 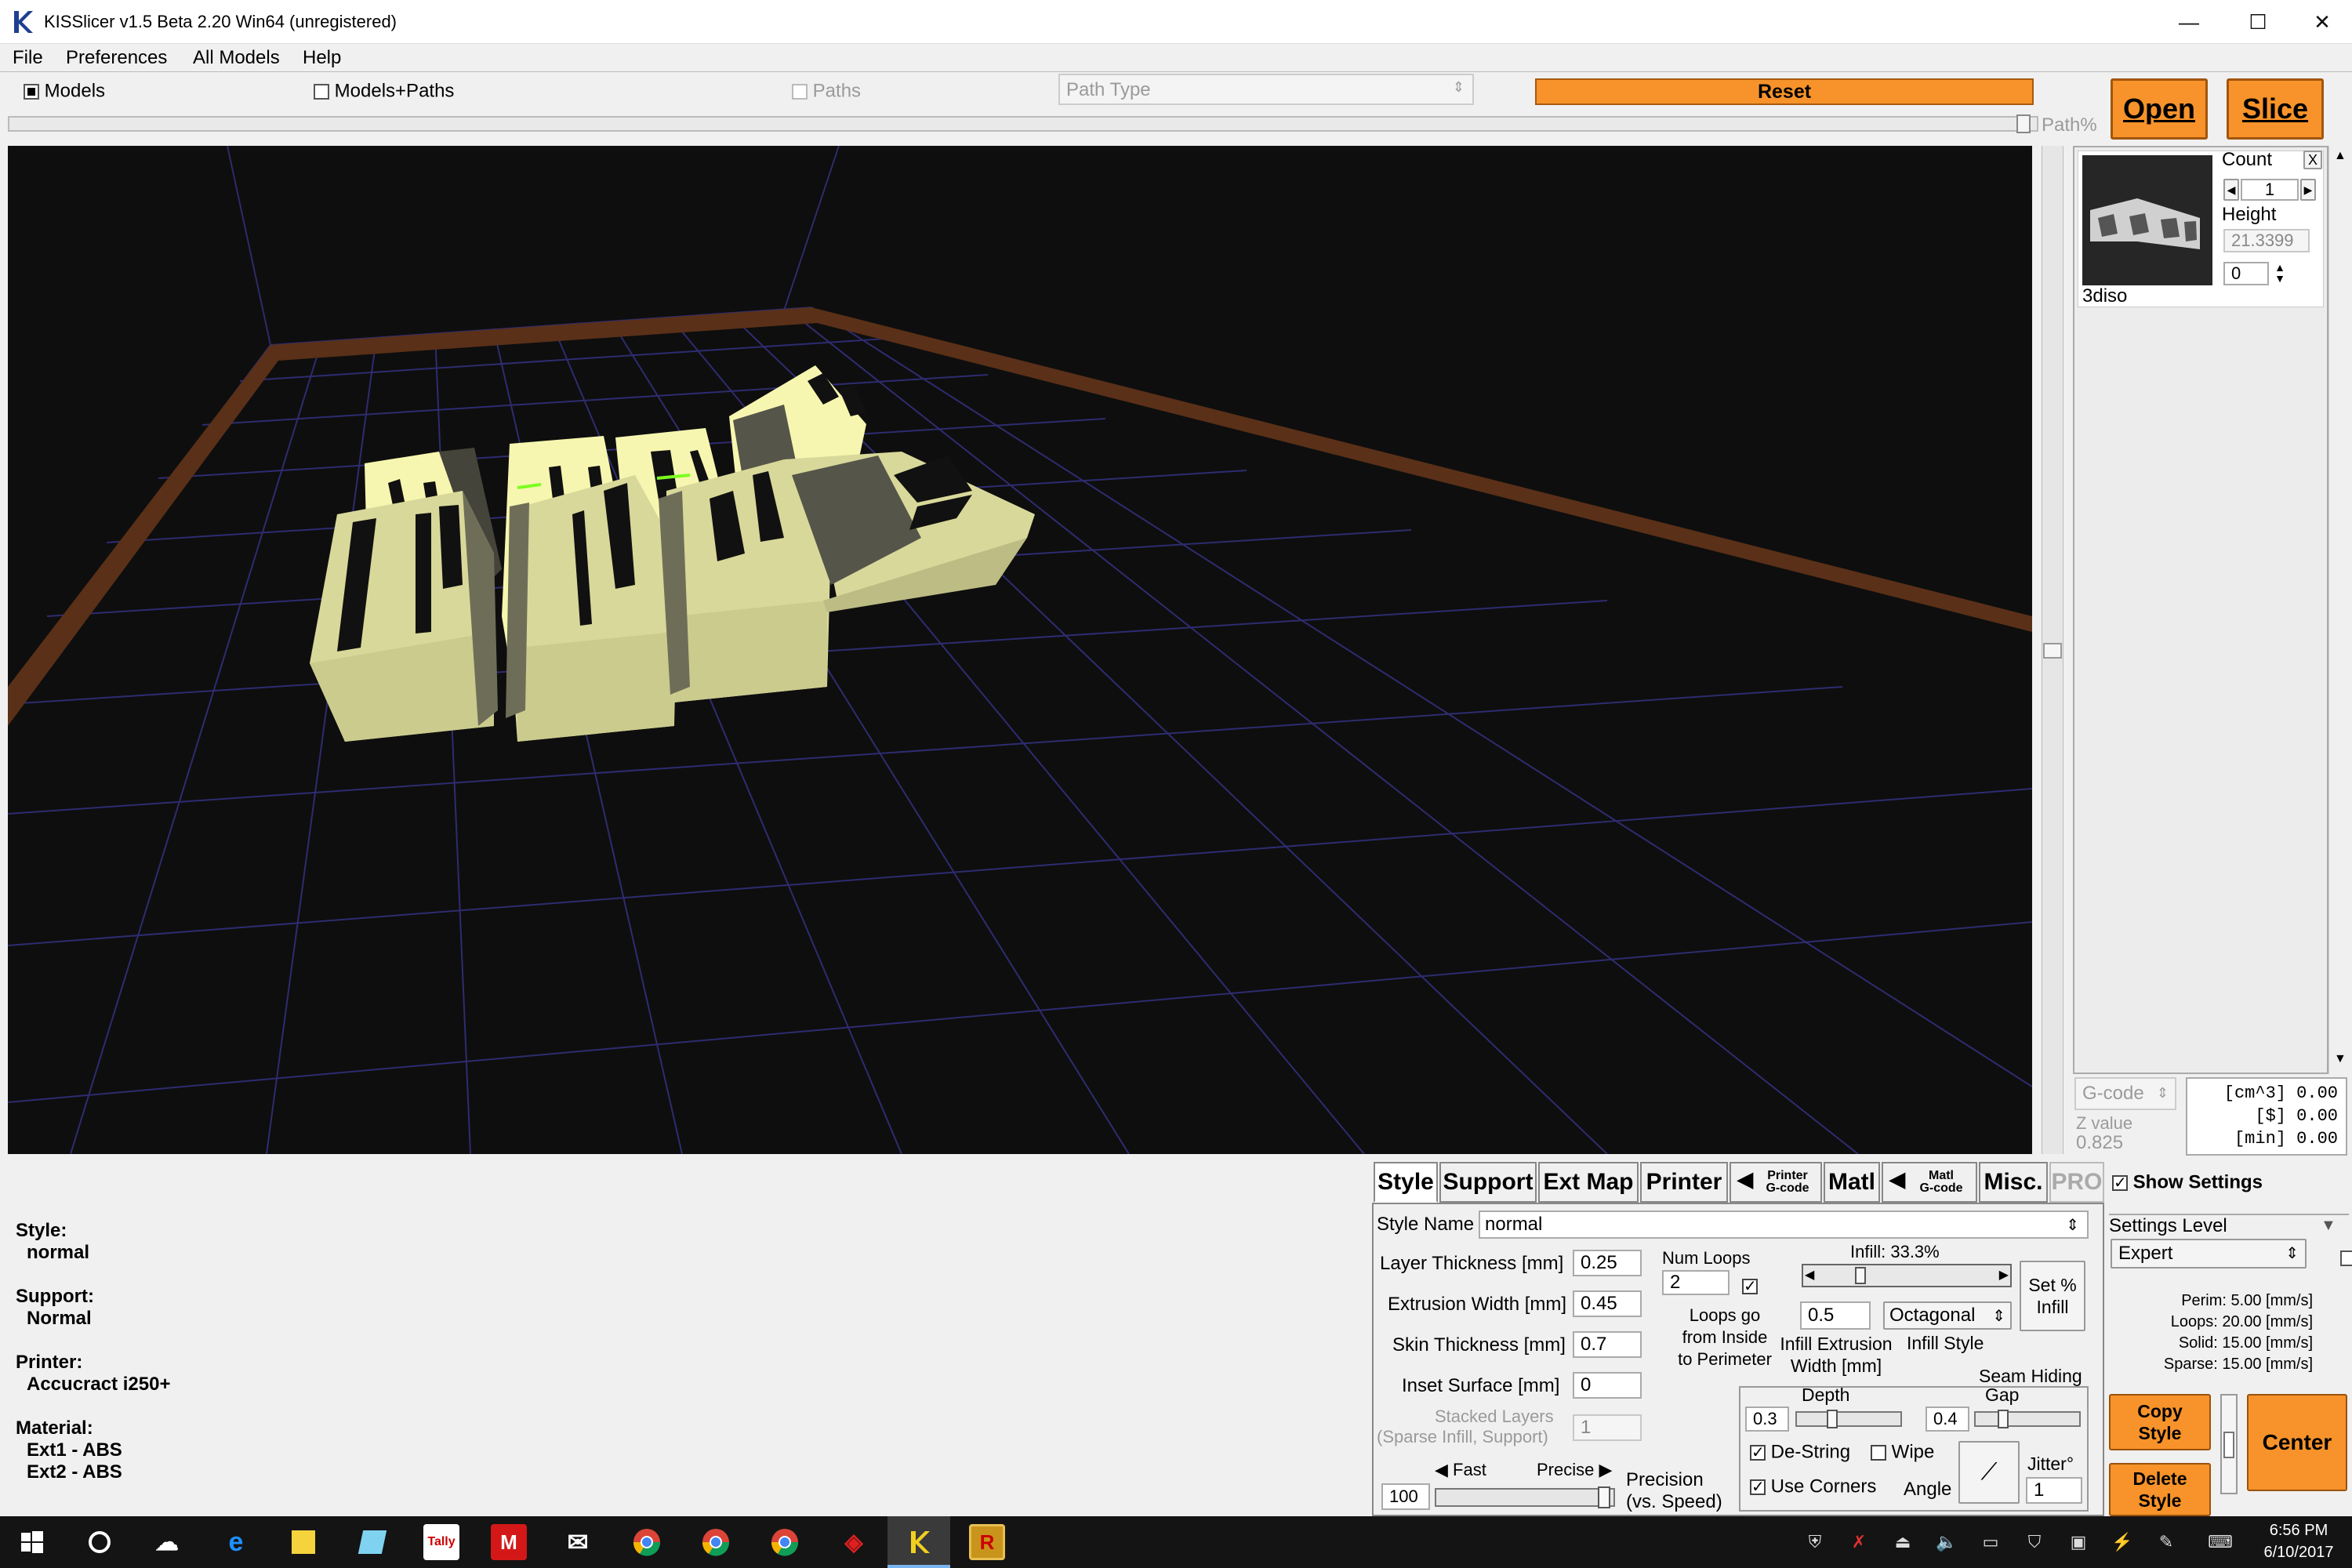 I want to click on kisslicer-icon, so click(x=920, y=1542).